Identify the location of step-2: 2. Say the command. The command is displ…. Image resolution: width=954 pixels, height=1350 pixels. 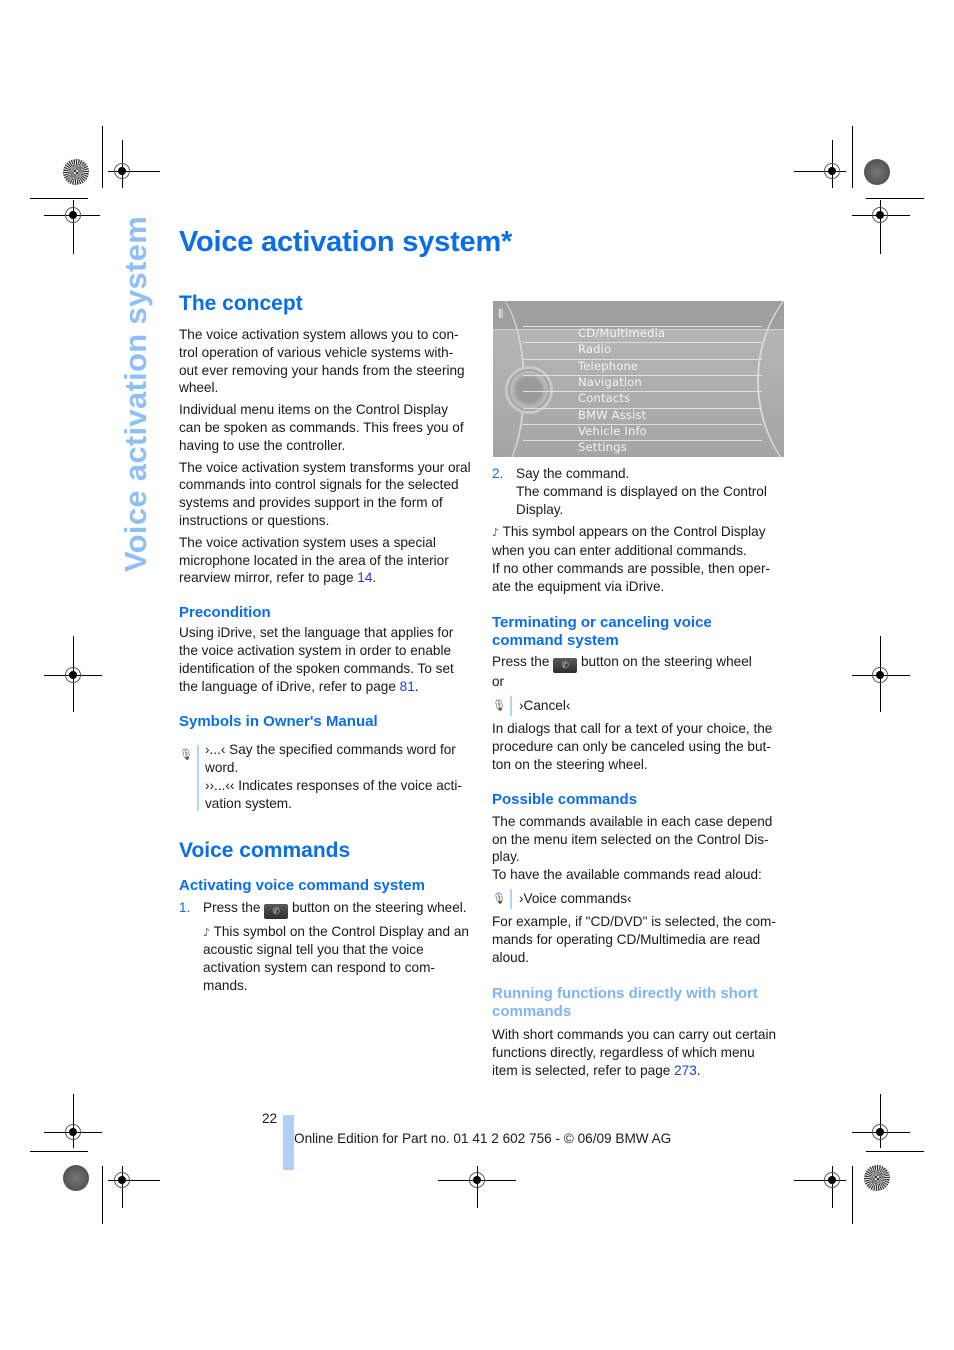
(638, 491).